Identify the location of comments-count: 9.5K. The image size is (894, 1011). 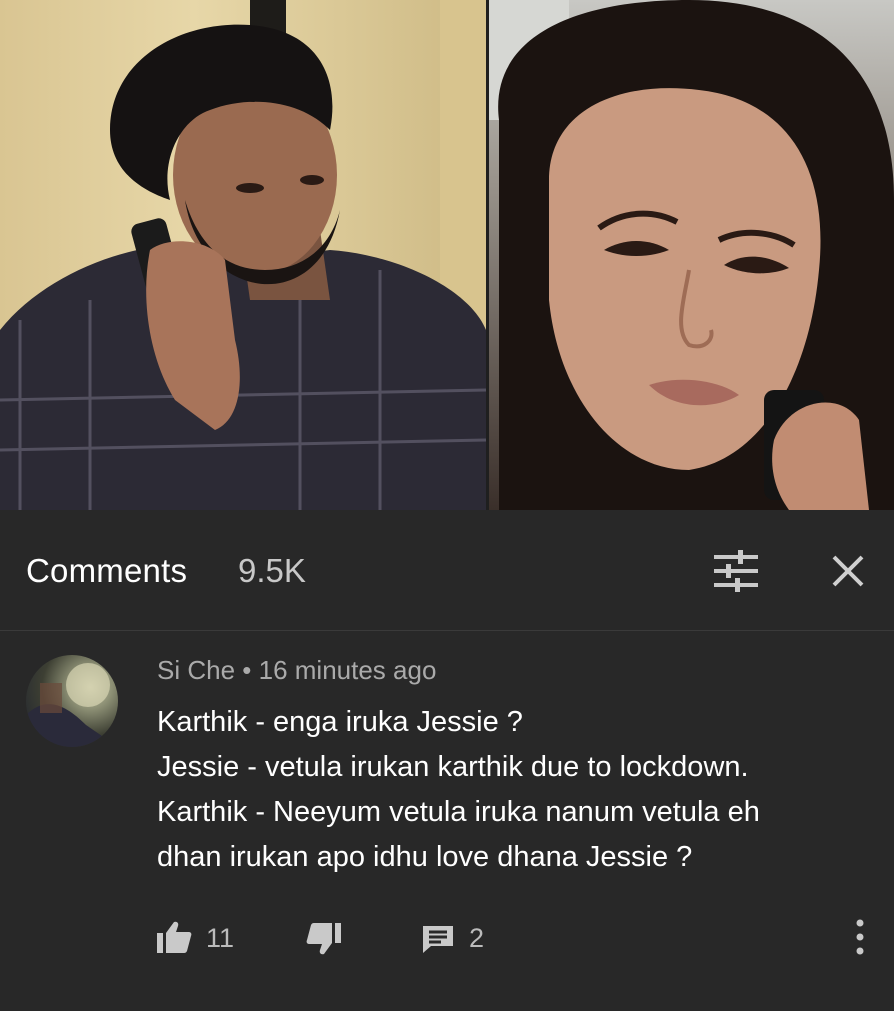
(272, 570).